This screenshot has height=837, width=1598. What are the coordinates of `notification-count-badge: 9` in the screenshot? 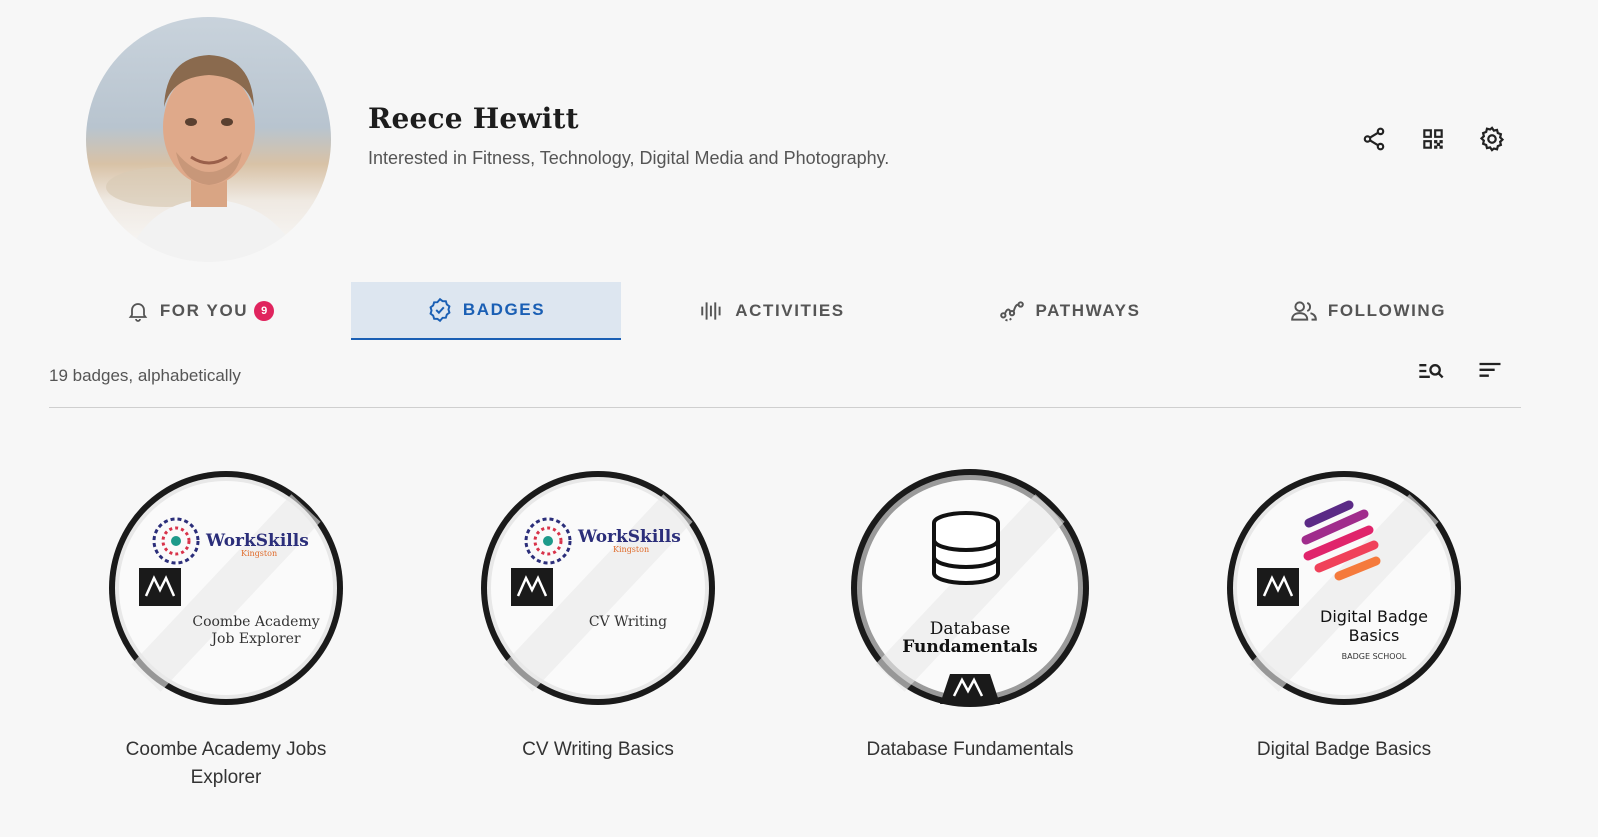 It's located at (264, 311).